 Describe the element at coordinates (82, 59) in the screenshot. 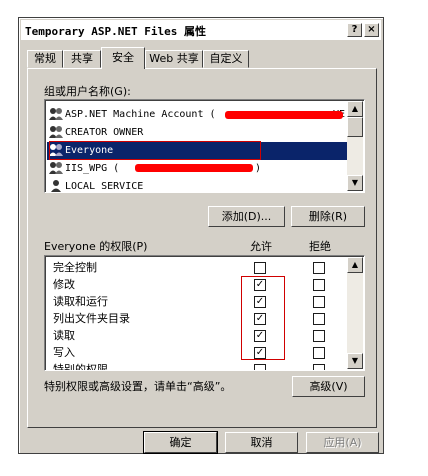

I see `tab-sharing: 共享` at that location.